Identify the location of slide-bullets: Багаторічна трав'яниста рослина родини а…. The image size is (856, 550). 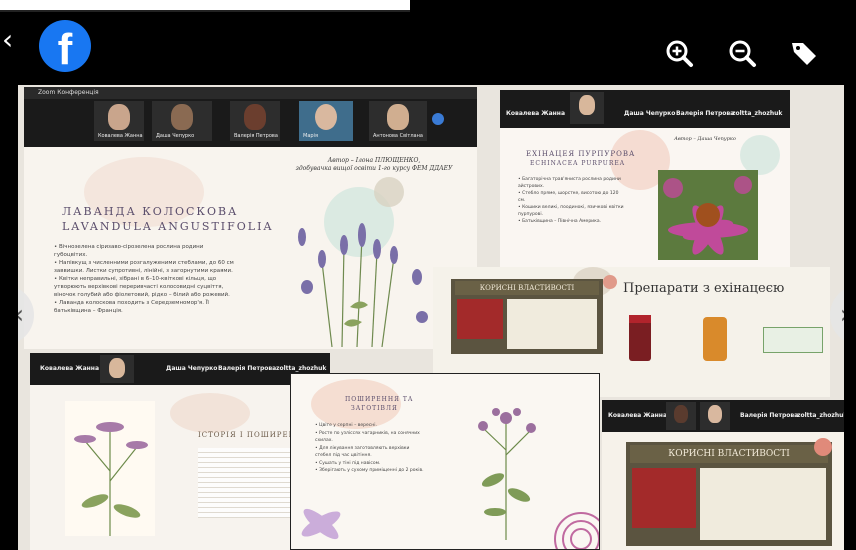
(572, 200).